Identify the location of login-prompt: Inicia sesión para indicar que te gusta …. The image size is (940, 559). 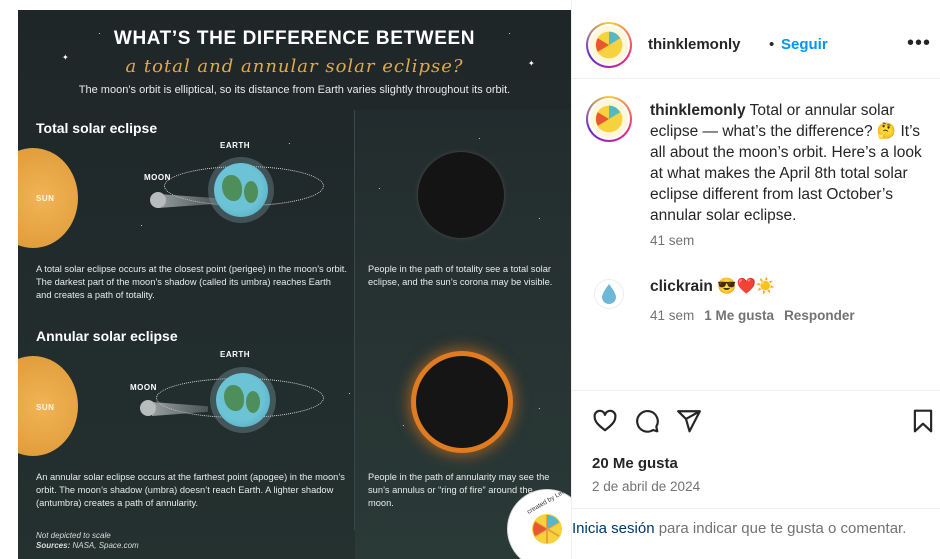
(752, 528).